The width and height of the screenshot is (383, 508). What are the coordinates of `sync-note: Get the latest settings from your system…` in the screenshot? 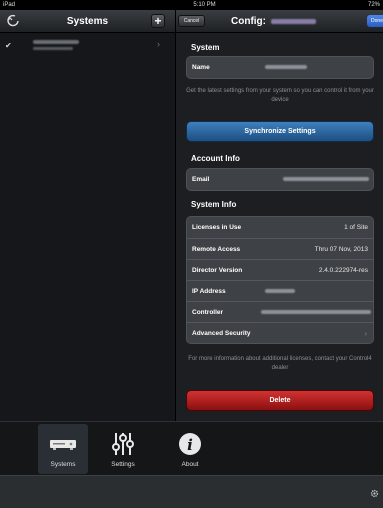 It's located at (280, 95).